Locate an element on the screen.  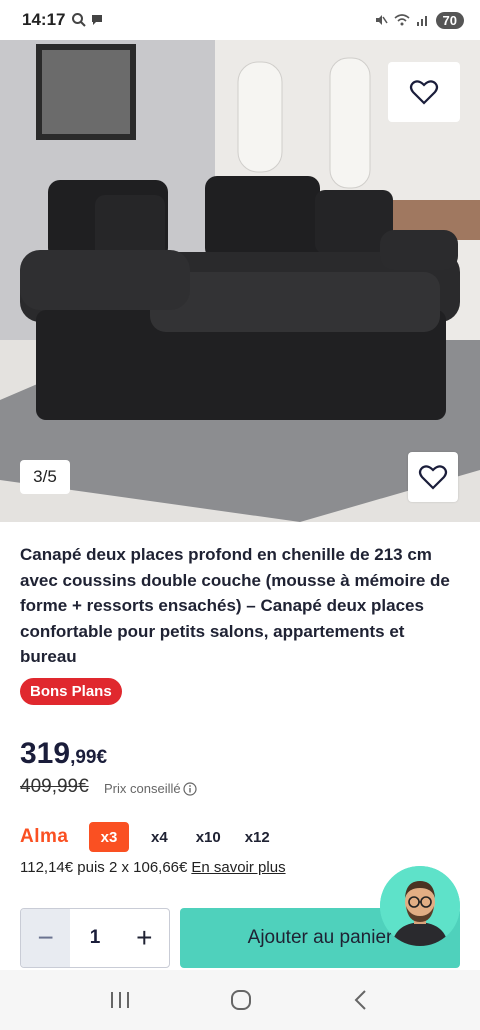
price-decimal: ,99€ is located at coordinates (89, 757).